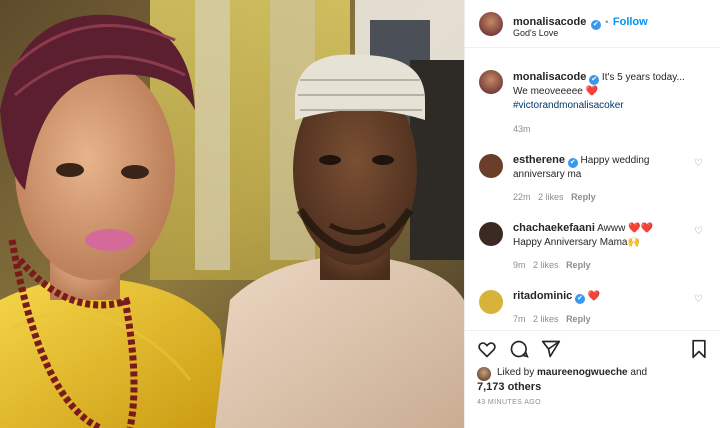 The image size is (720, 428). What do you see at coordinates (519, 265) in the screenshot?
I see `comment-time: 9m` at bounding box center [519, 265].